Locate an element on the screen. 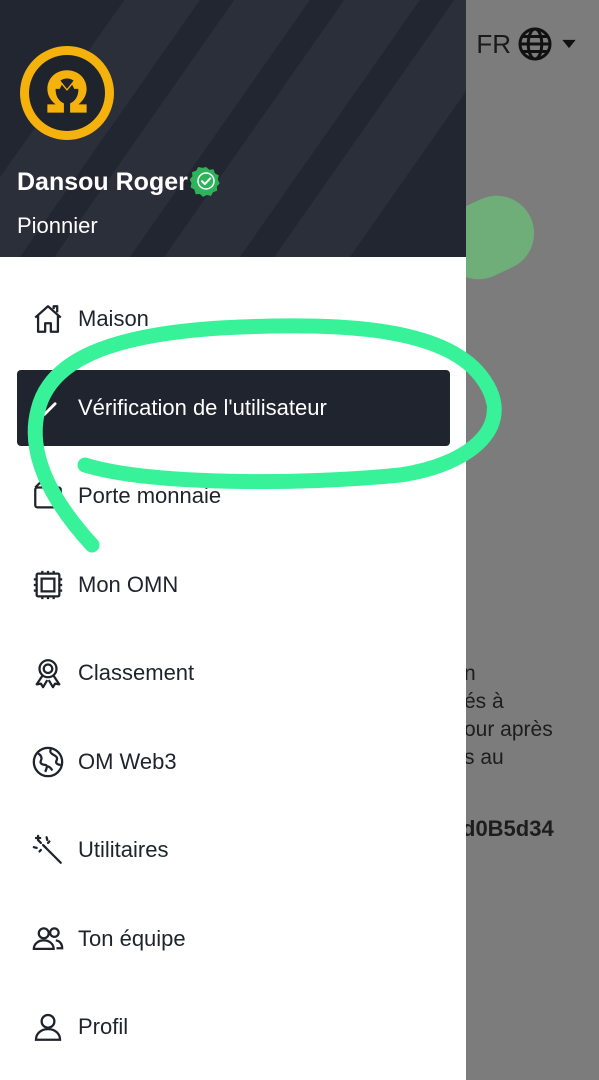  omega-logo-icon is located at coordinates (67, 91).